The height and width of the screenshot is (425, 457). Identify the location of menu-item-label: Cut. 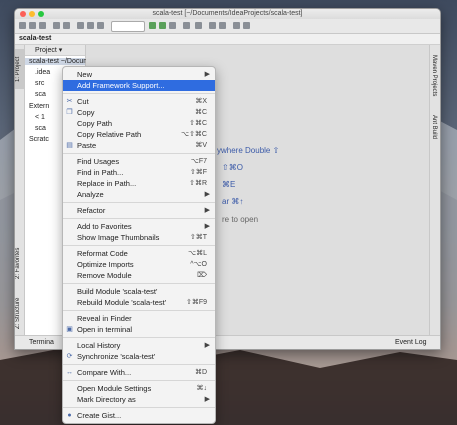
(83, 101).